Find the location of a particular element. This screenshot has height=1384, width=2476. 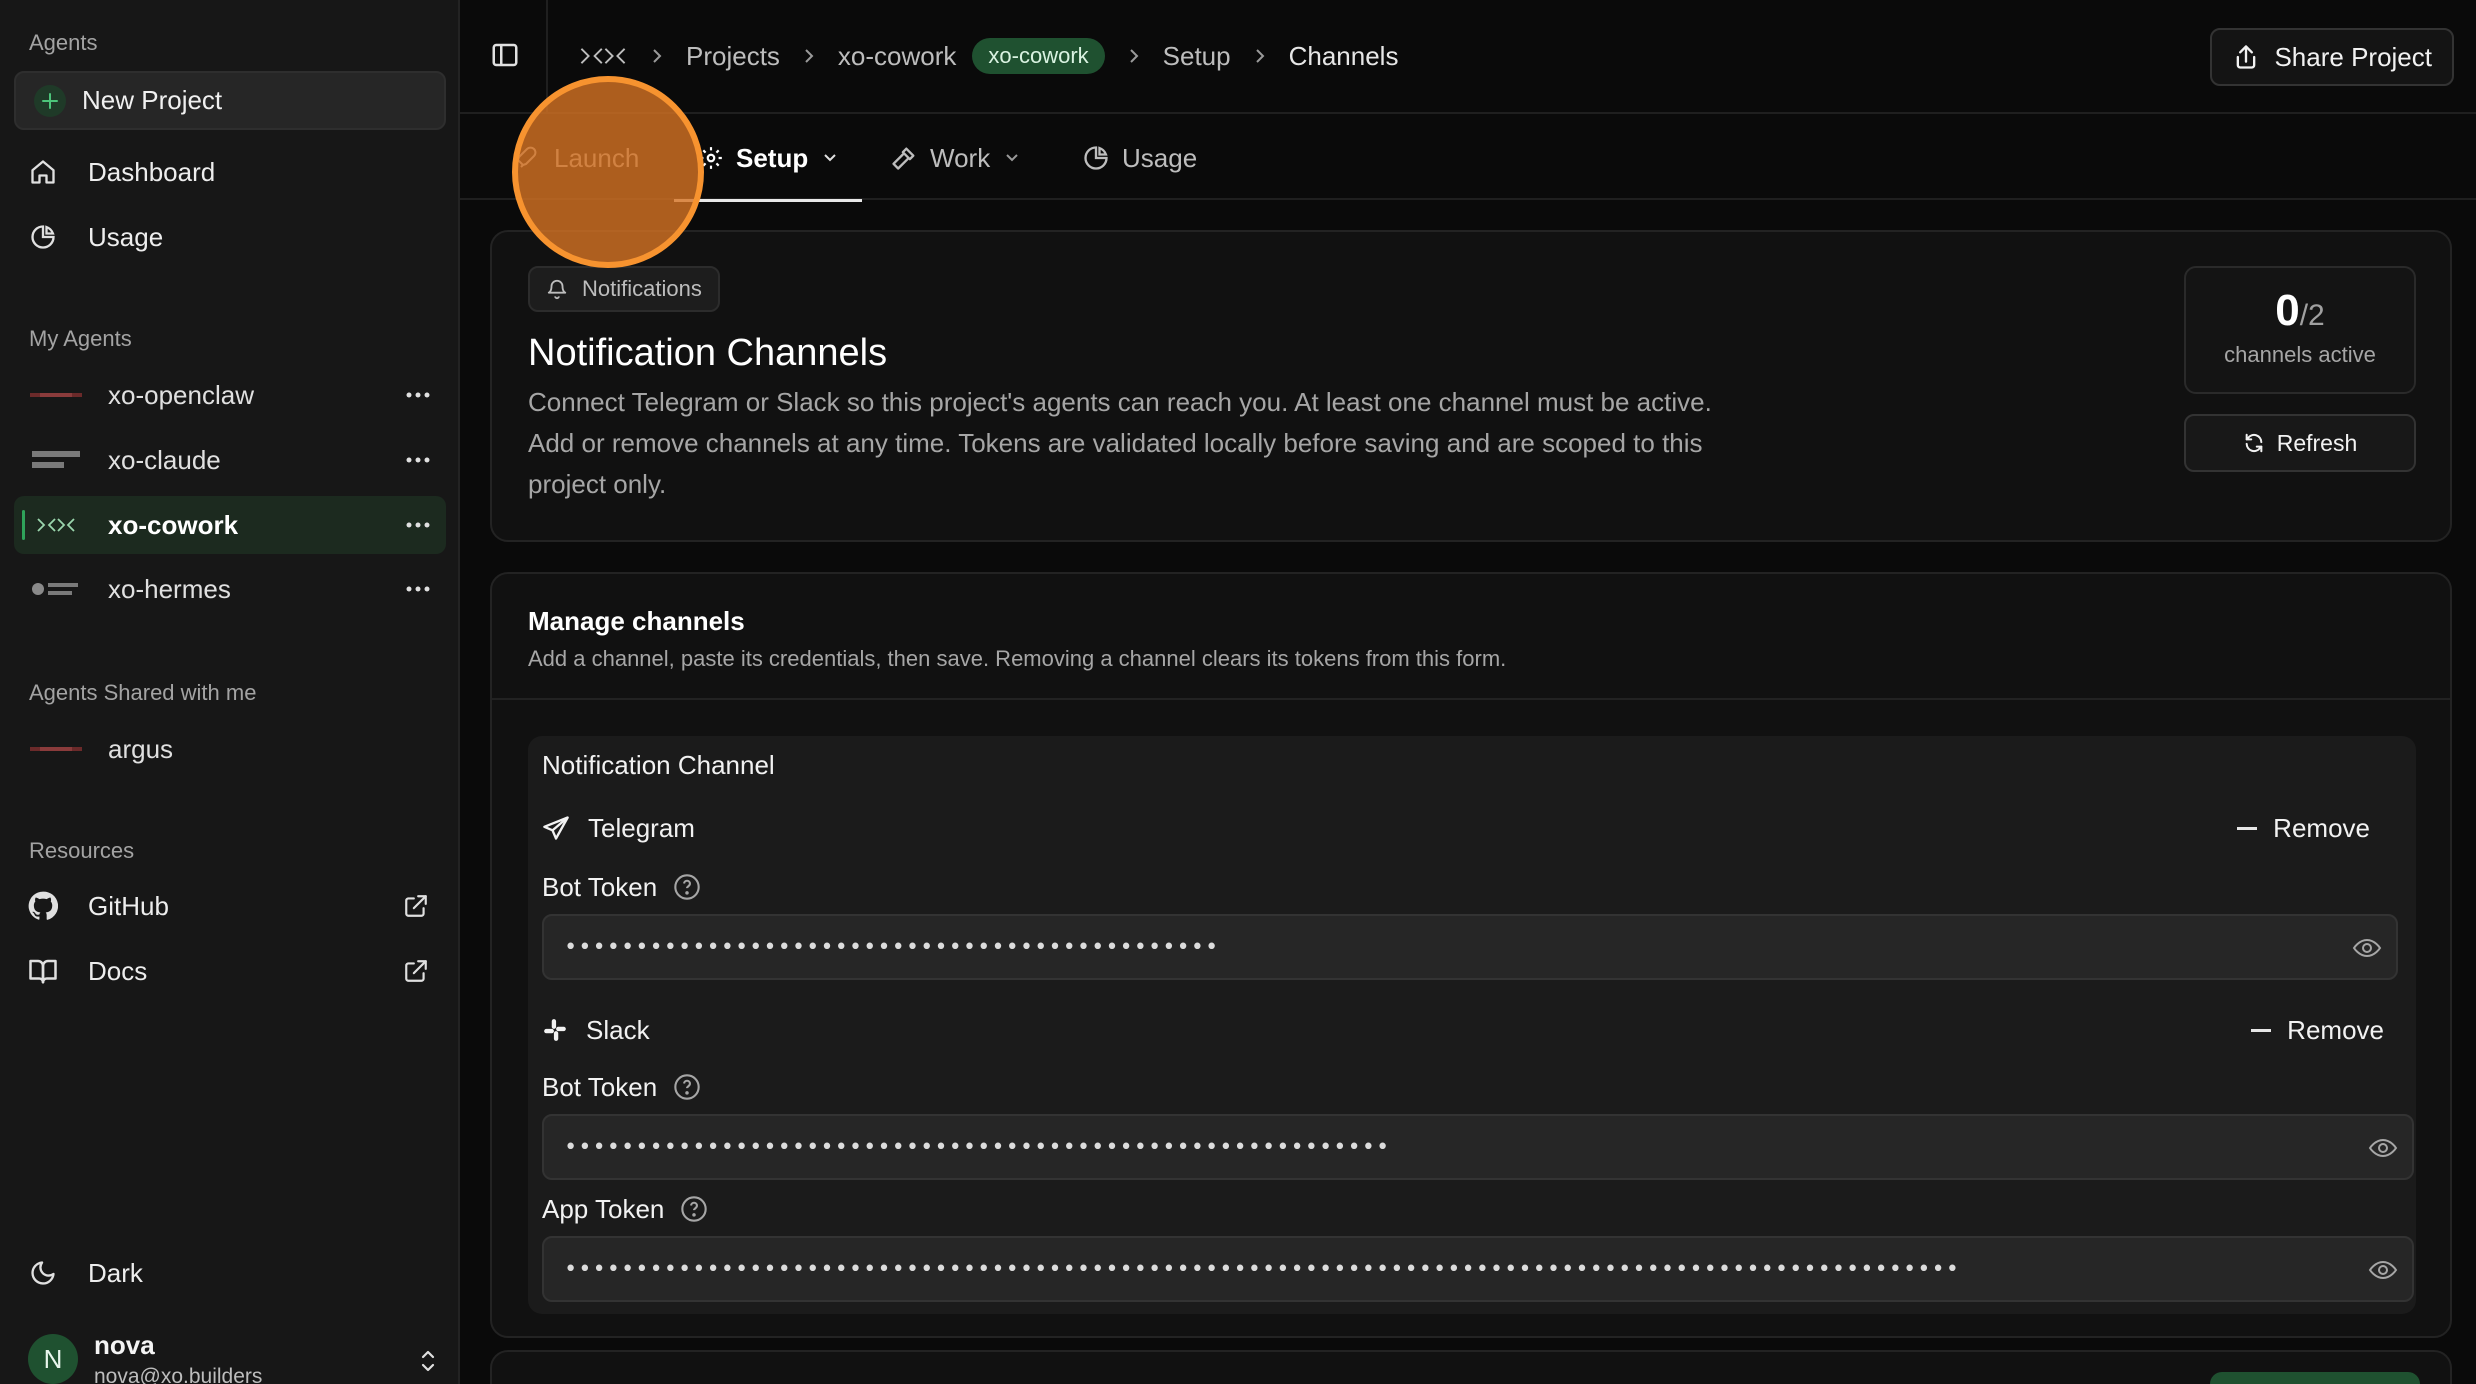

breadcrumb-setup: Setup is located at coordinates (1197, 56).